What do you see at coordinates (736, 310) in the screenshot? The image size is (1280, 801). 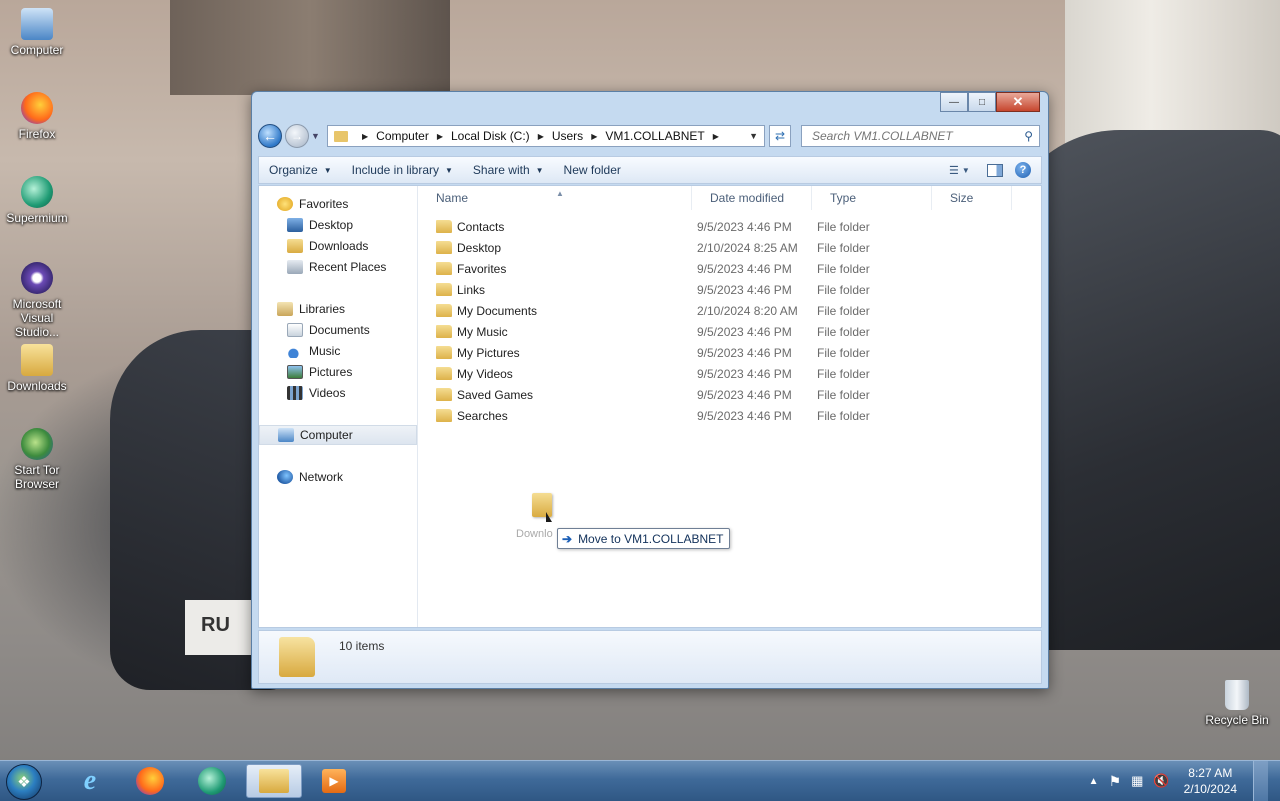 I see `table-row: My Documents 2/10/2024 8:20 AM File folder` at bounding box center [736, 310].